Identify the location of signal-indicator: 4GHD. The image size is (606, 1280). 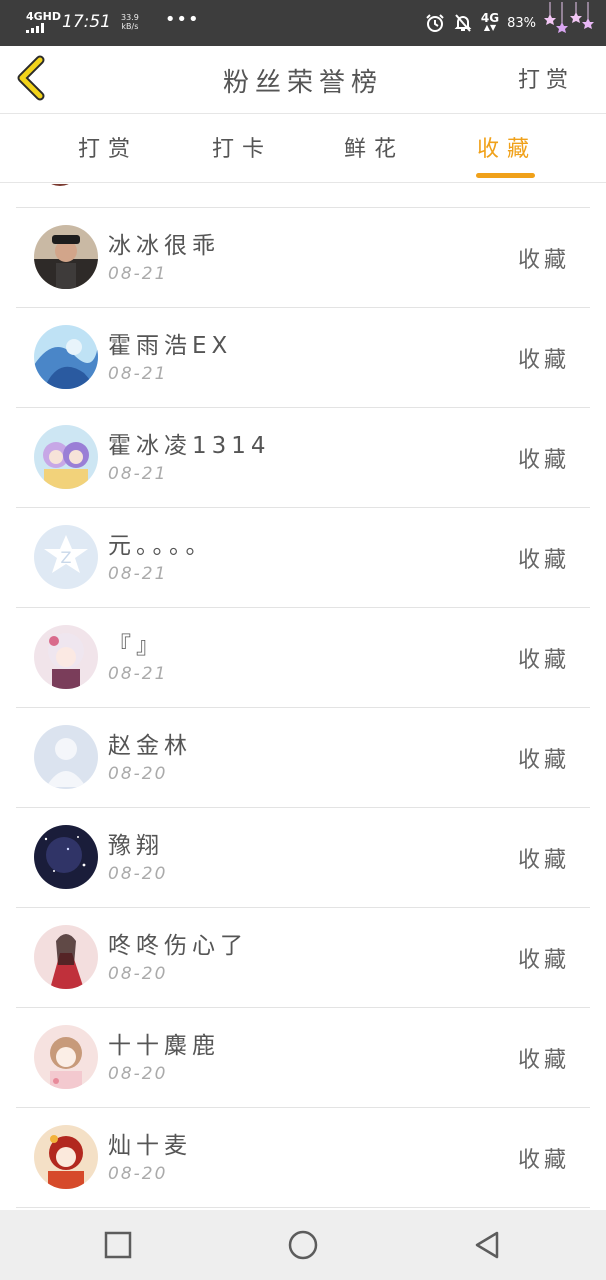
(43, 22).